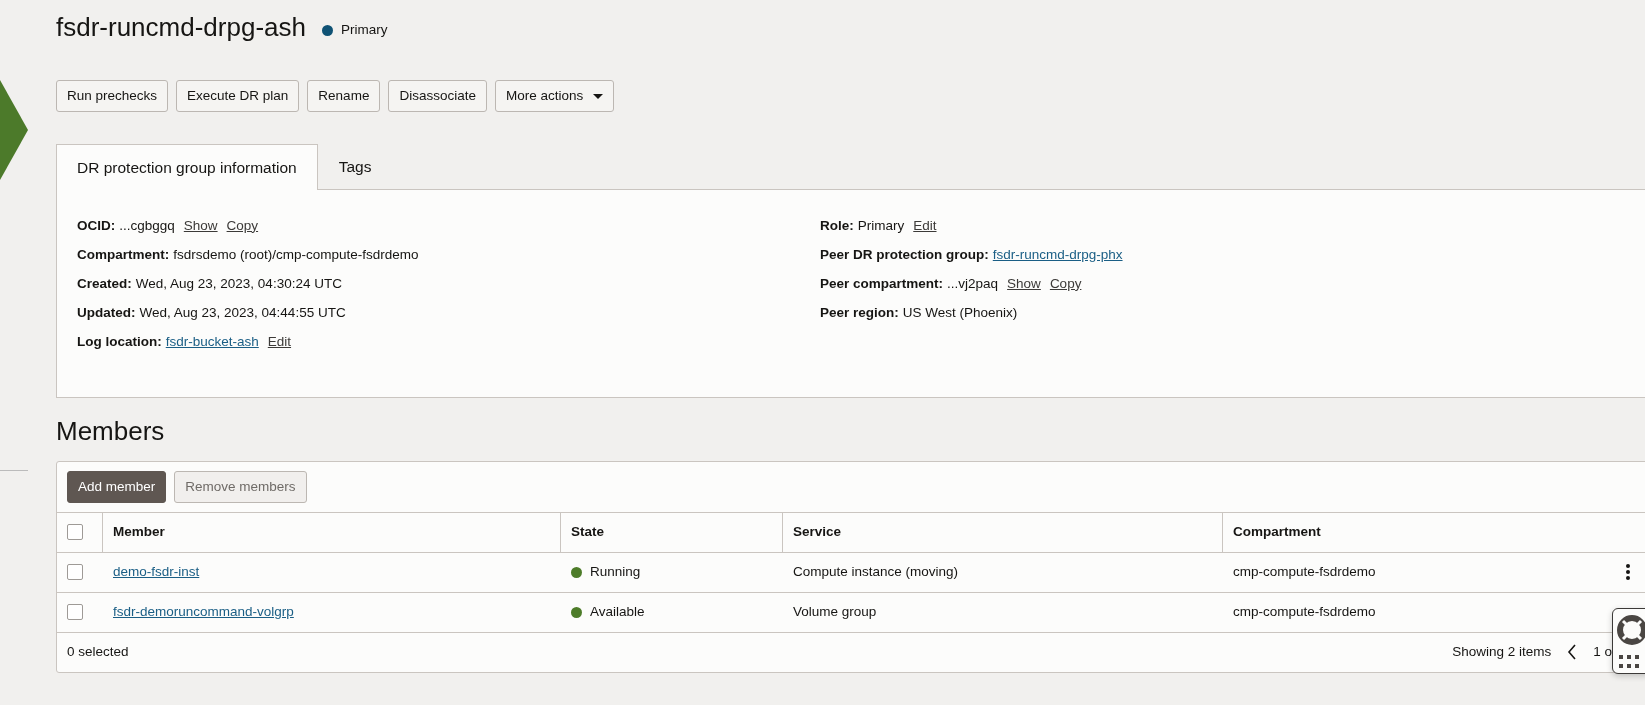 This screenshot has height=705, width=1645. Describe the element at coordinates (203, 612) in the screenshot. I see `member-link: fsdr-demoruncommand-volgrp` at that location.